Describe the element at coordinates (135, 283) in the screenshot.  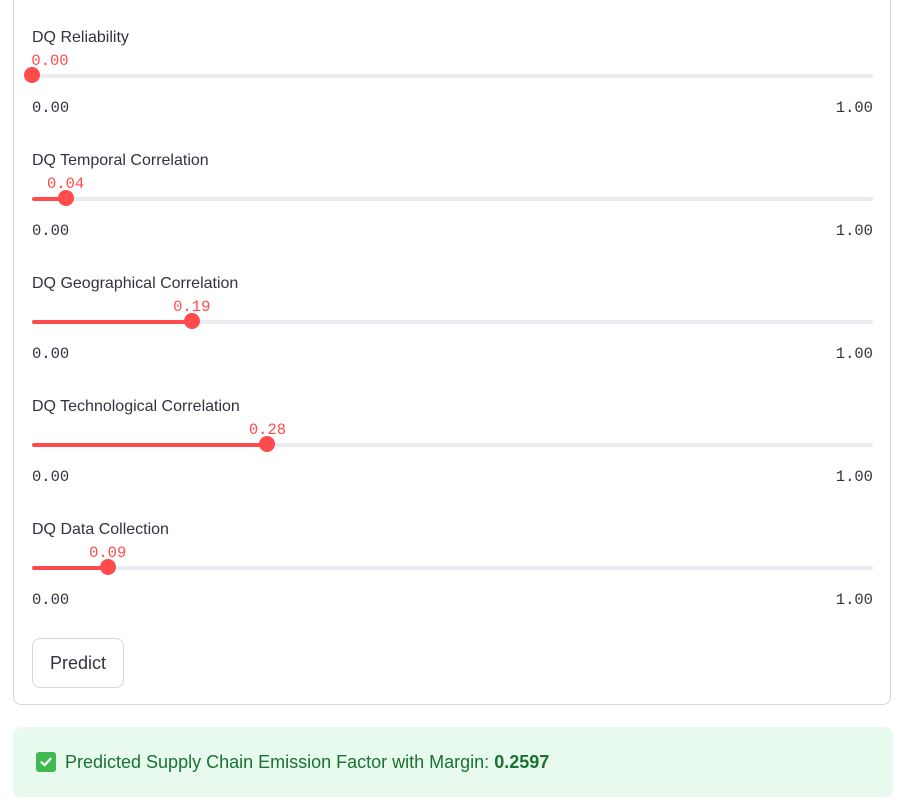
I see `slider-label: DQ Geographical Correlation` at that location.